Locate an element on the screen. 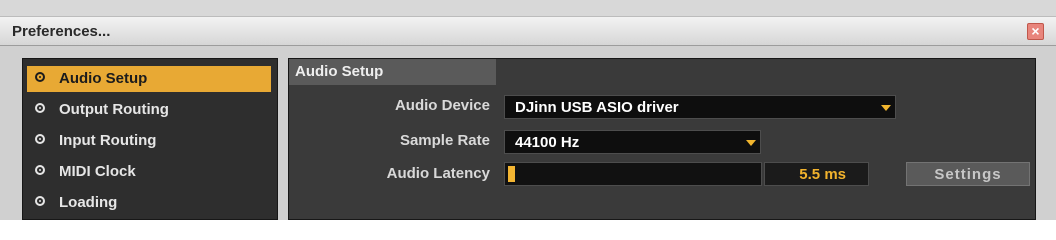 The width and height of the screenshot is (1056, 240). close-button: × is located at coordinates (1035, 31).